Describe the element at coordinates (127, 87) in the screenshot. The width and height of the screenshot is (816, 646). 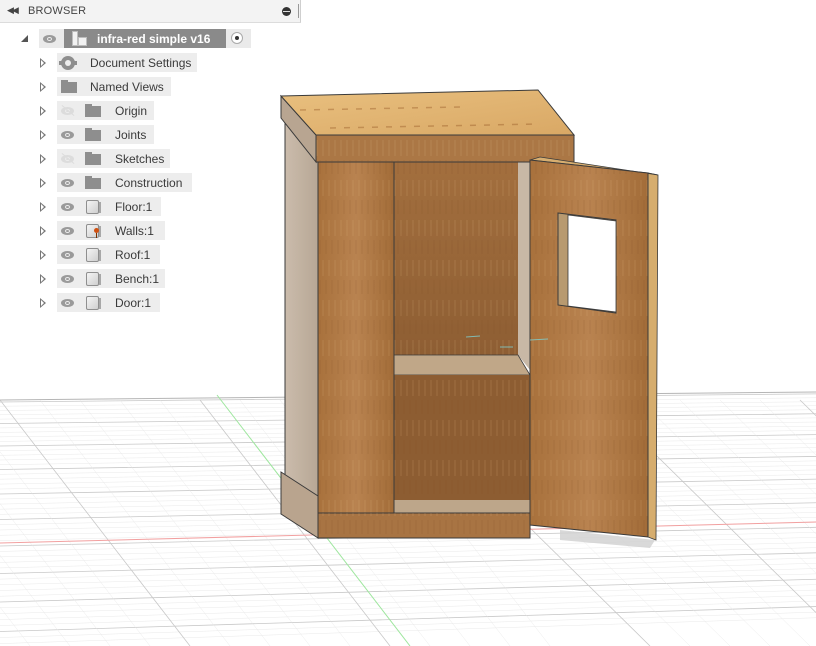
I see `tree-item-label: Named Views` at that location.